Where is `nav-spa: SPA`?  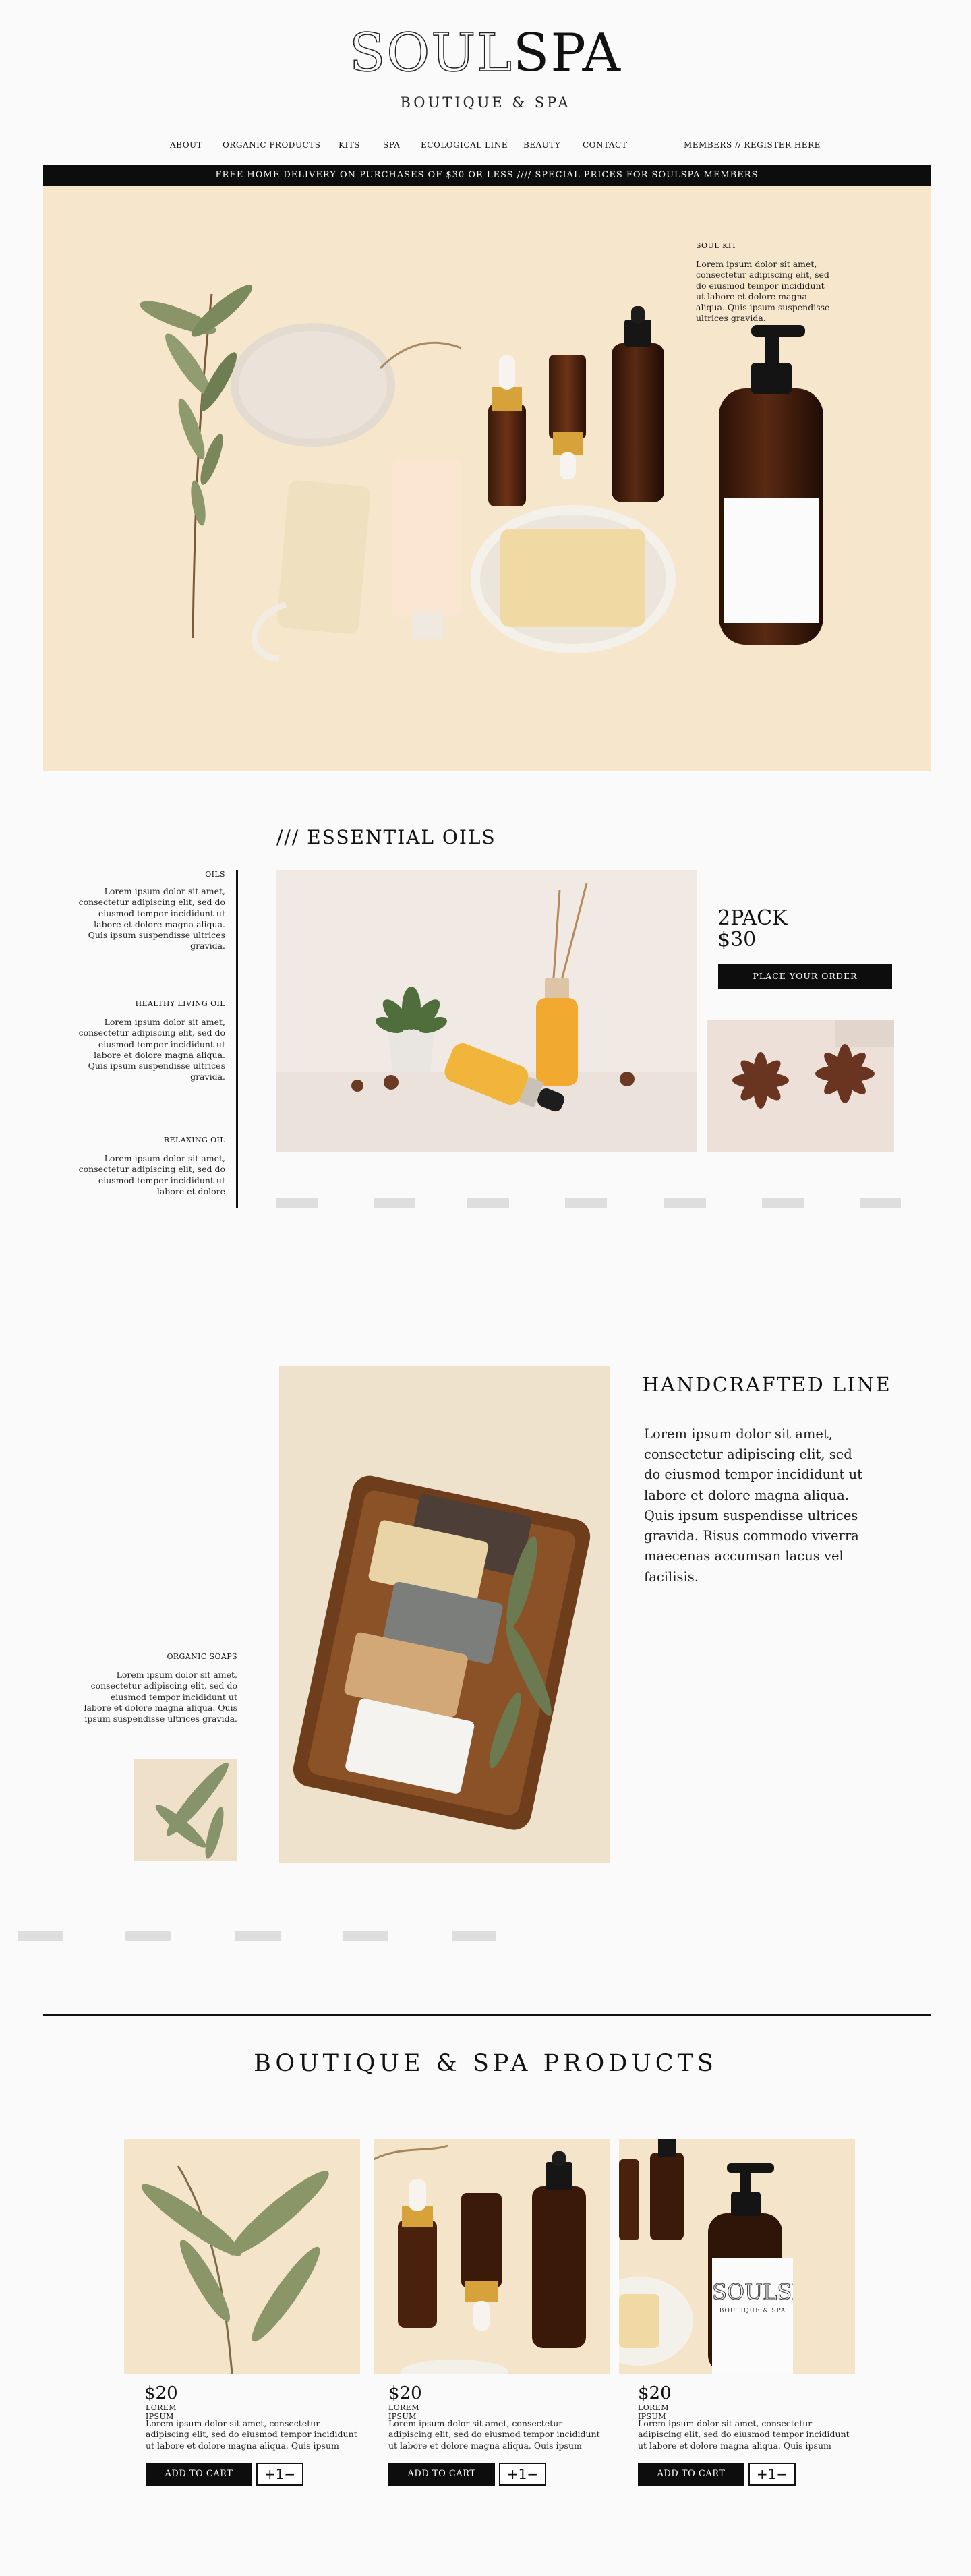
nav-spa: SPA is located at coordinates (391, 145).